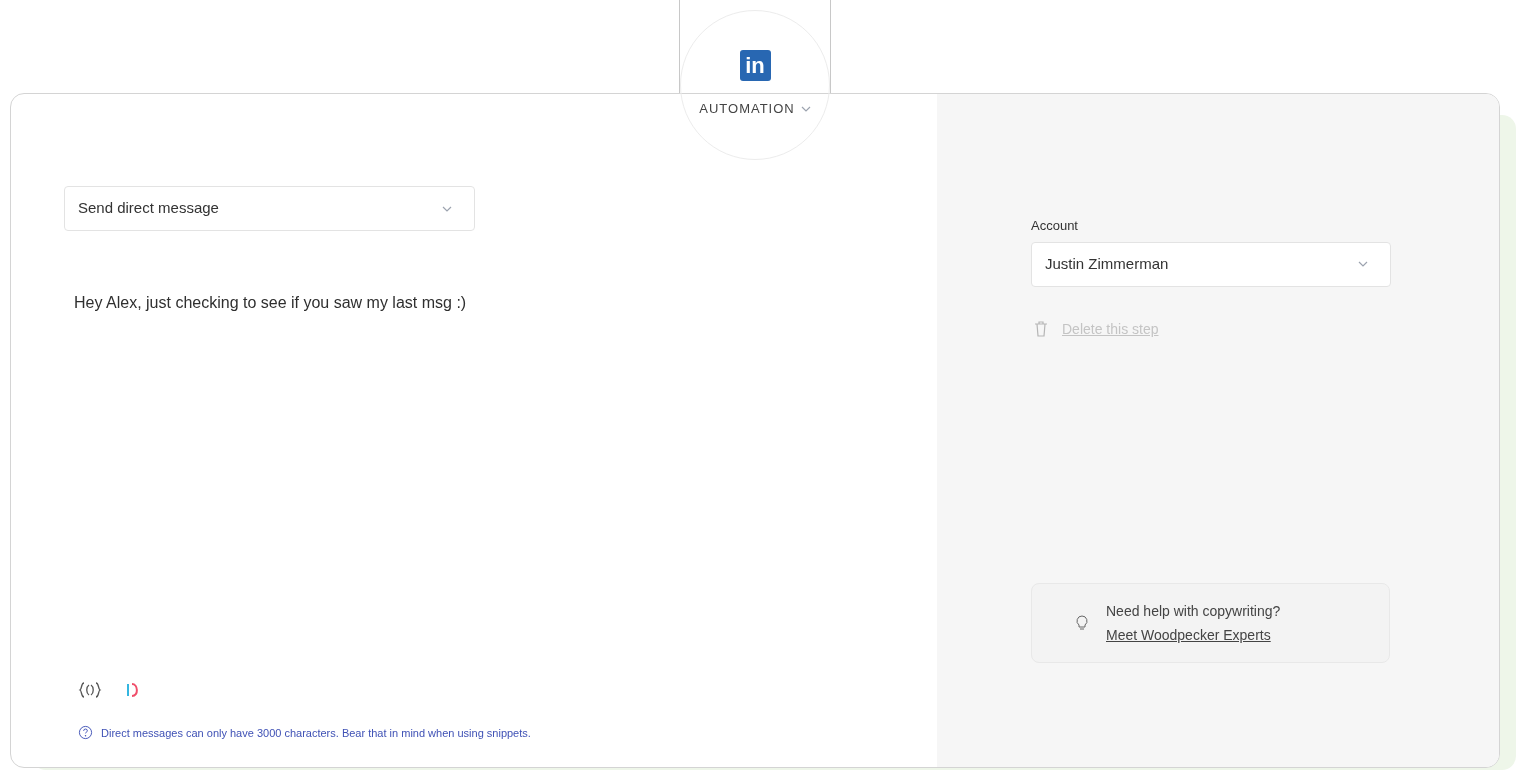  I want to click on help-icon, so click(85, 733).